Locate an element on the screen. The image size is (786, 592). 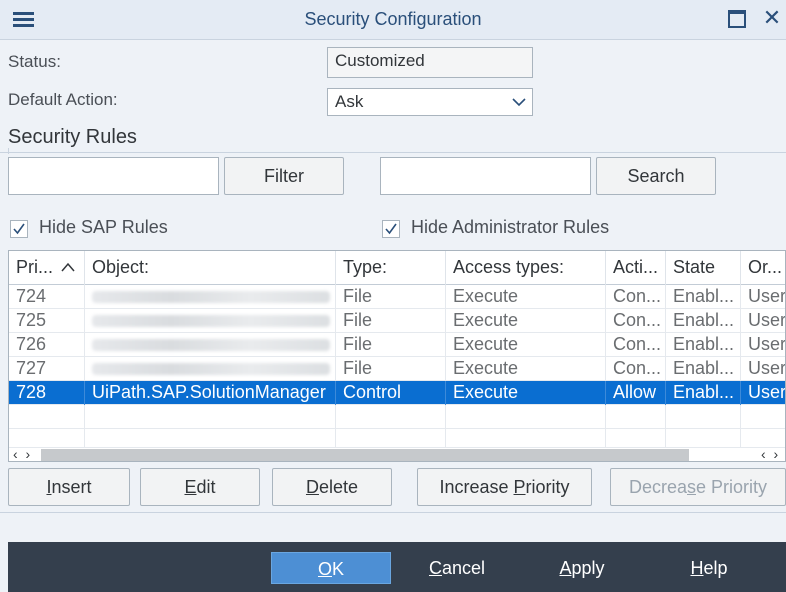
table-row-empty is located at coordinates (397, 417).